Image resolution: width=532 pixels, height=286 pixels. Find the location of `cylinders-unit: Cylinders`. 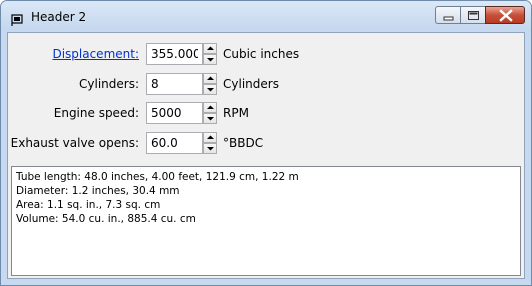

cylinders-unit: Cylinders is located at coordinates (251, 84).